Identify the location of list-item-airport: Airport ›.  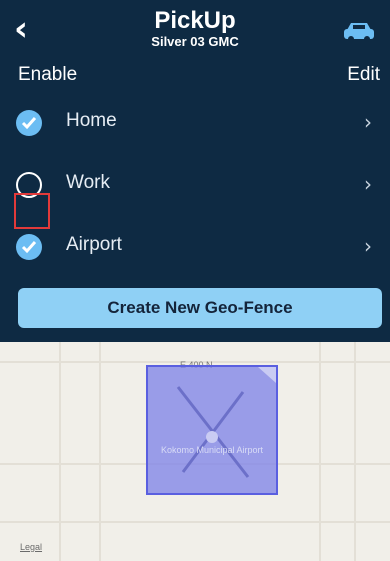
(195, 247).